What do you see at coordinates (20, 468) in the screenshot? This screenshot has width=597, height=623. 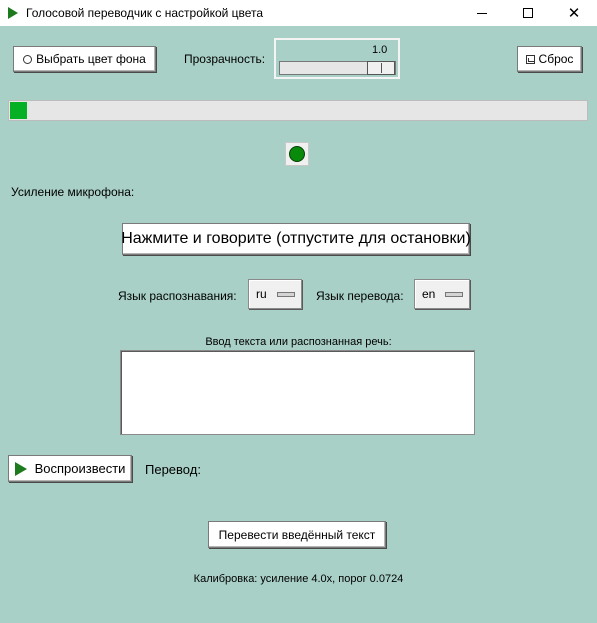 I see `play-icon` at bounding box center [20, 468].